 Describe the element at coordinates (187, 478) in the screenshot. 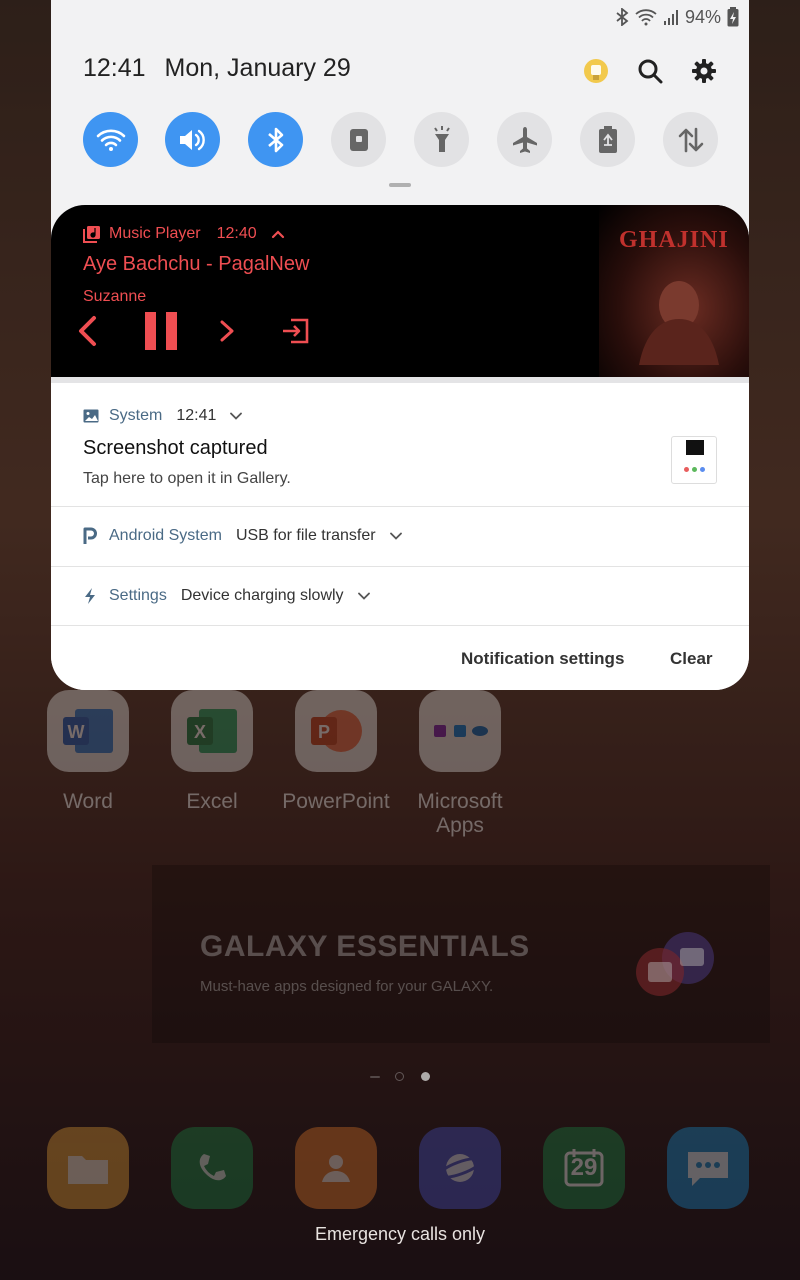

I see `notification-text: Tap here to open it in Gallery.` at that location.